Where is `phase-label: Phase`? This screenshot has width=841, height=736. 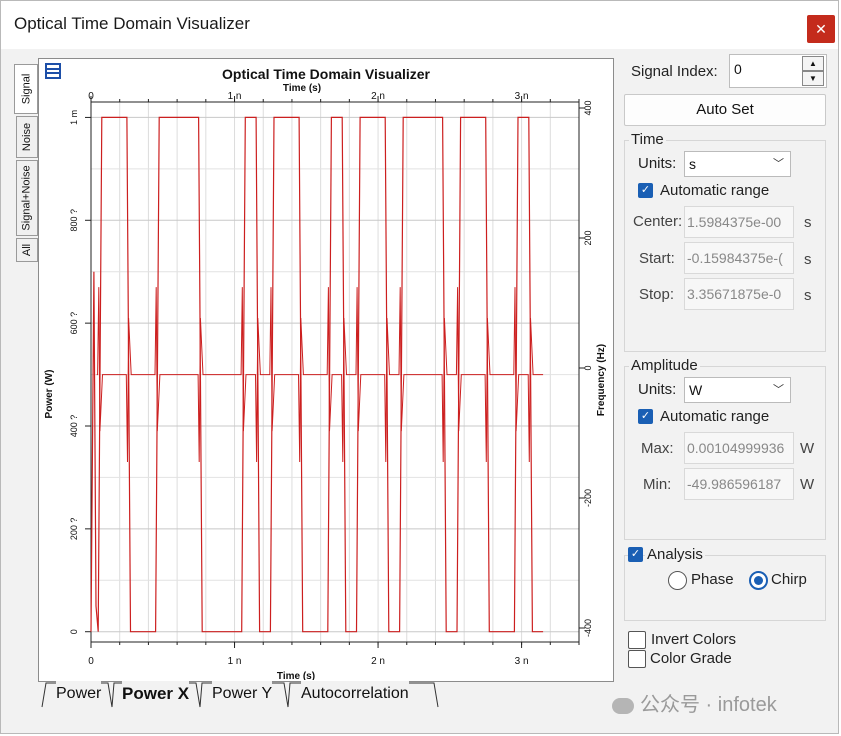
phase-label: Phase is located at coordinates (712, 579).